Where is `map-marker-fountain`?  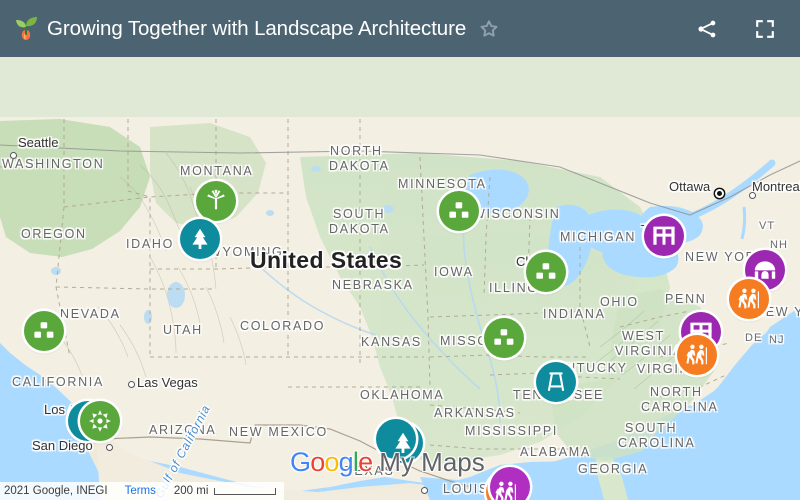 map-marker-fountain is located at coordinates (216, 201).